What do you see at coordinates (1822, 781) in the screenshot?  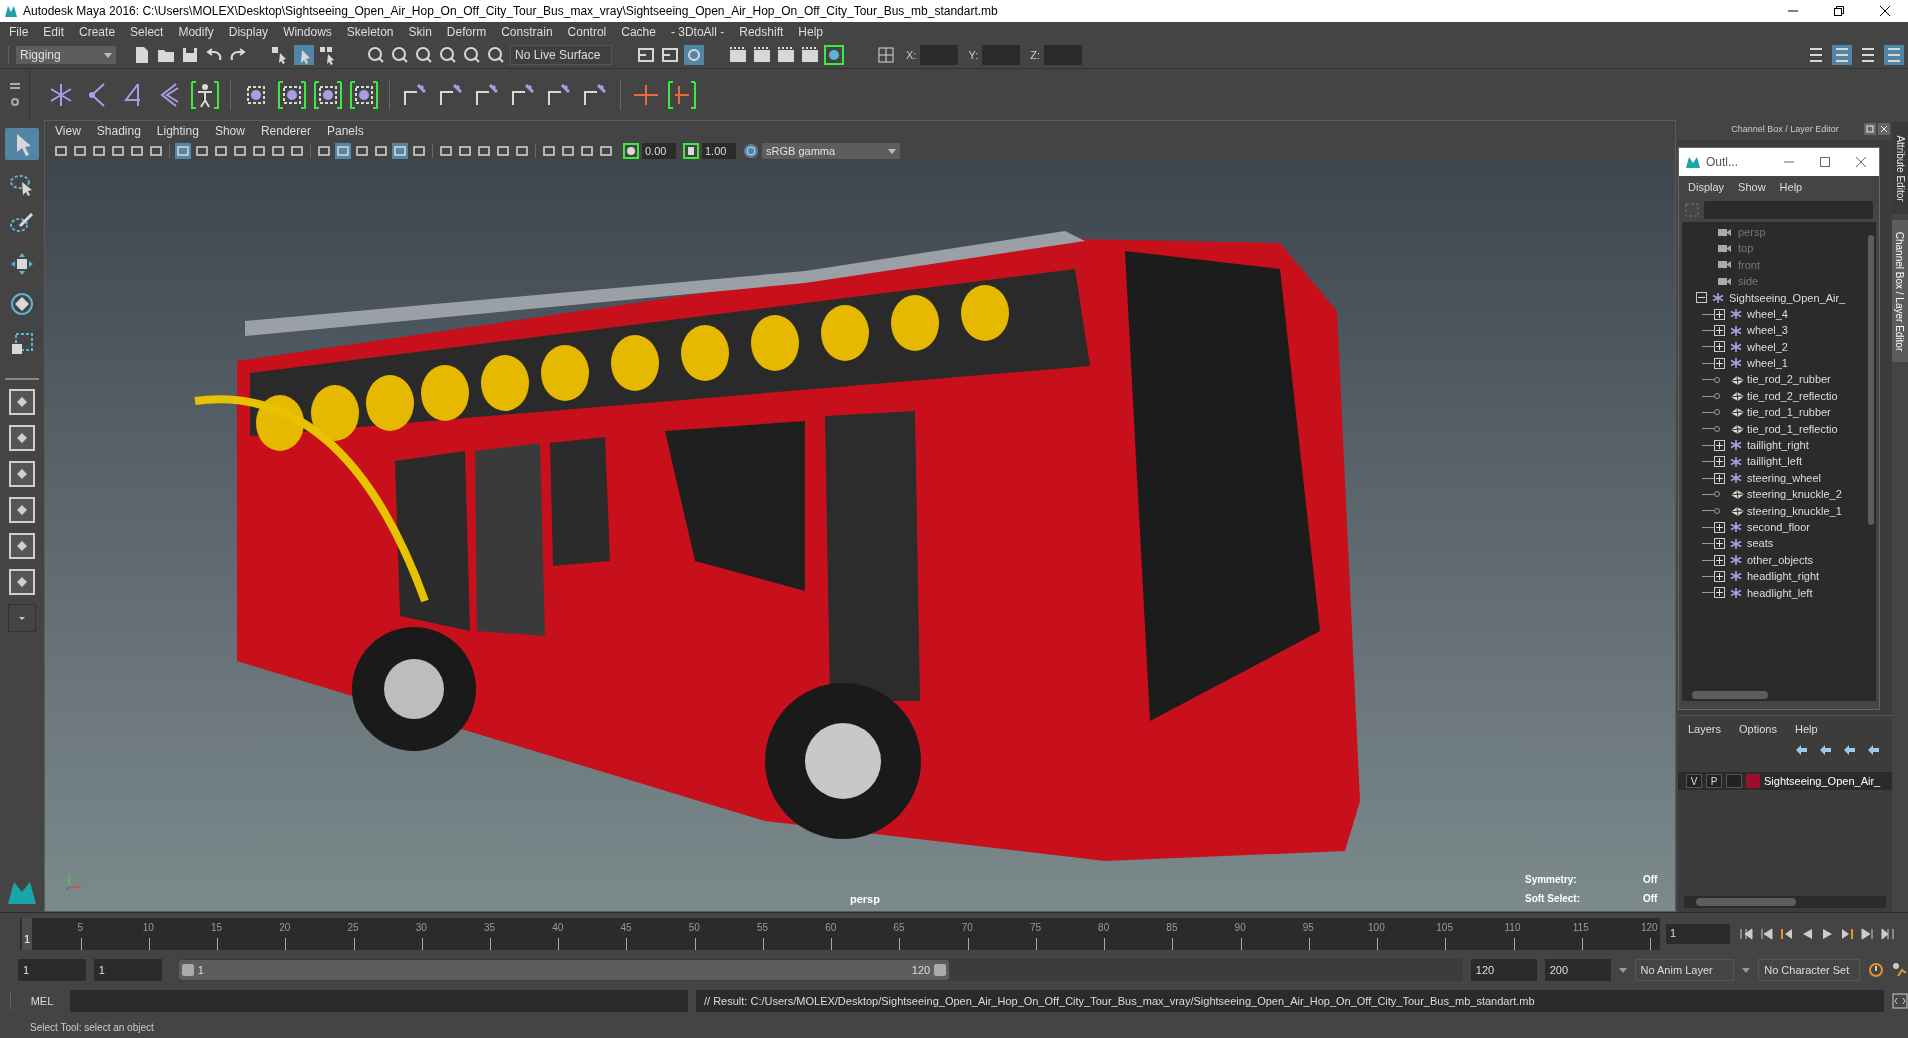 I see `layer-name: Sightseeing_Open_Air_` at bounding box center [1822, 781].